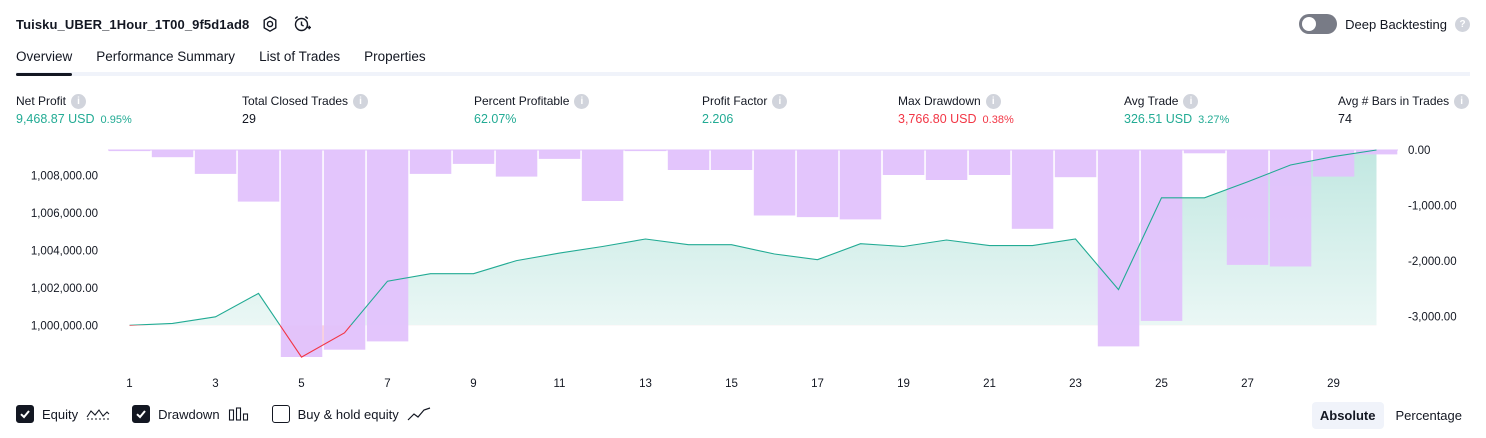  Describe the element at coordinates (1404, 109) in the screenshot. I see `metric-avg-bars: Avg # Bars in Trades i 74` at that location.